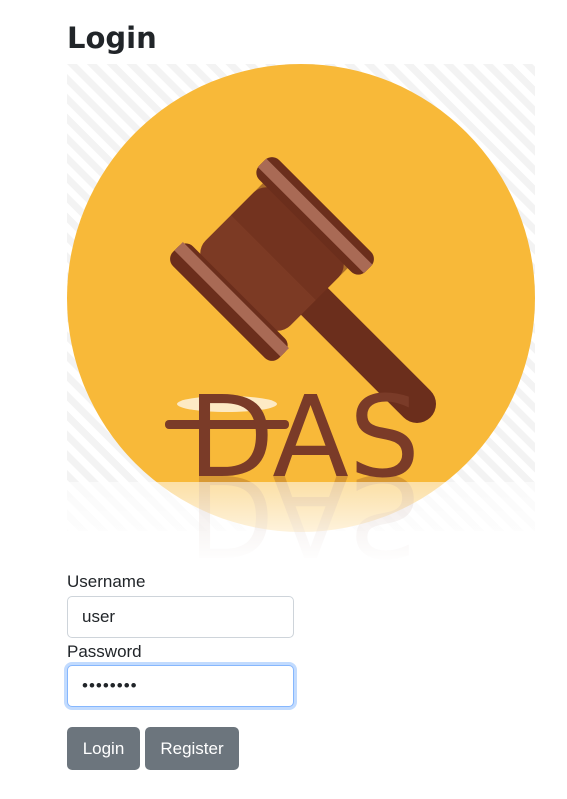 The width and height of the screenshot is (567, 799). What do you see at coordinates (106, 581) in the screenshot?
I see `username-label: Username` at bounding box center [106, 581].